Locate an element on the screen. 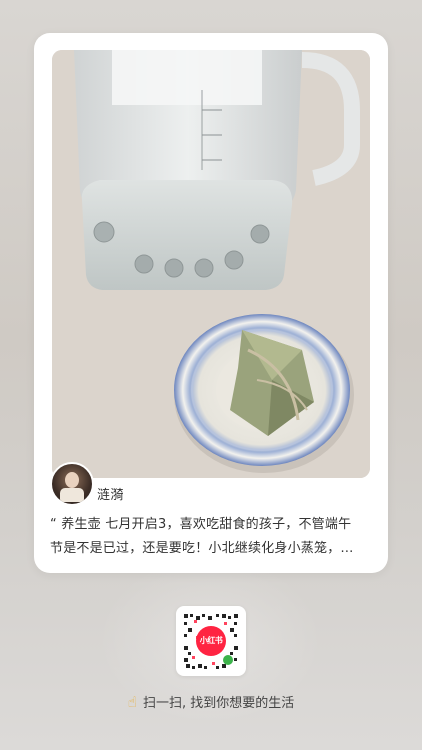  avatar-face is located at coordinates (72, 480).